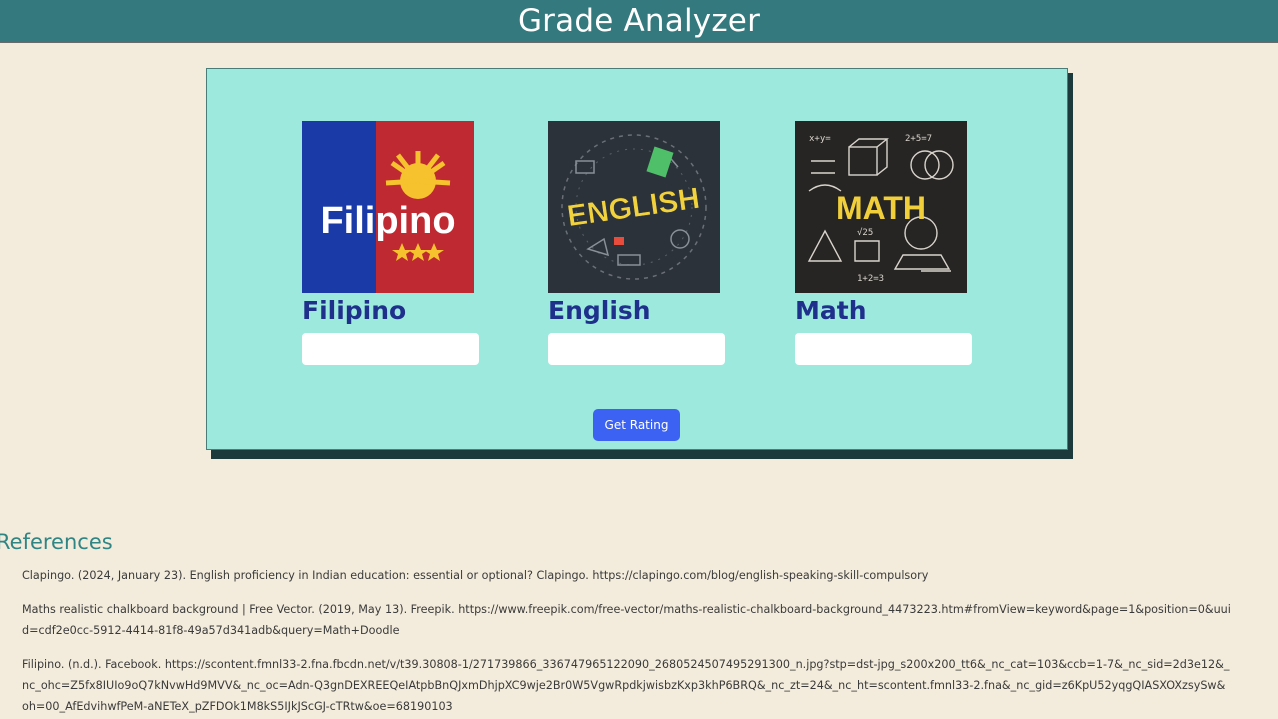  What do you see at coordinates (831, 310) in the screenshot?
I see `subject-label-math: Math` at bounding box center [831, 310].